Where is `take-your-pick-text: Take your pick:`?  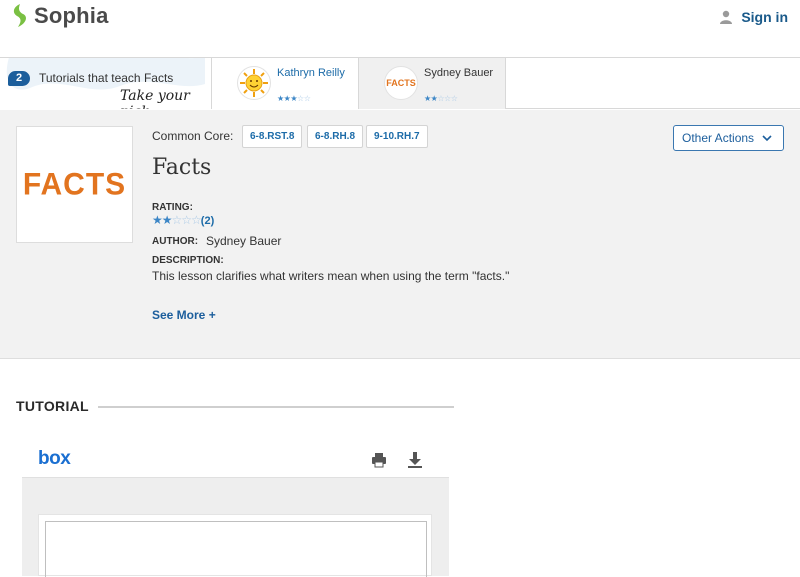
take-your-pick-text: Take your pick: is located at coordinates (155, 98).